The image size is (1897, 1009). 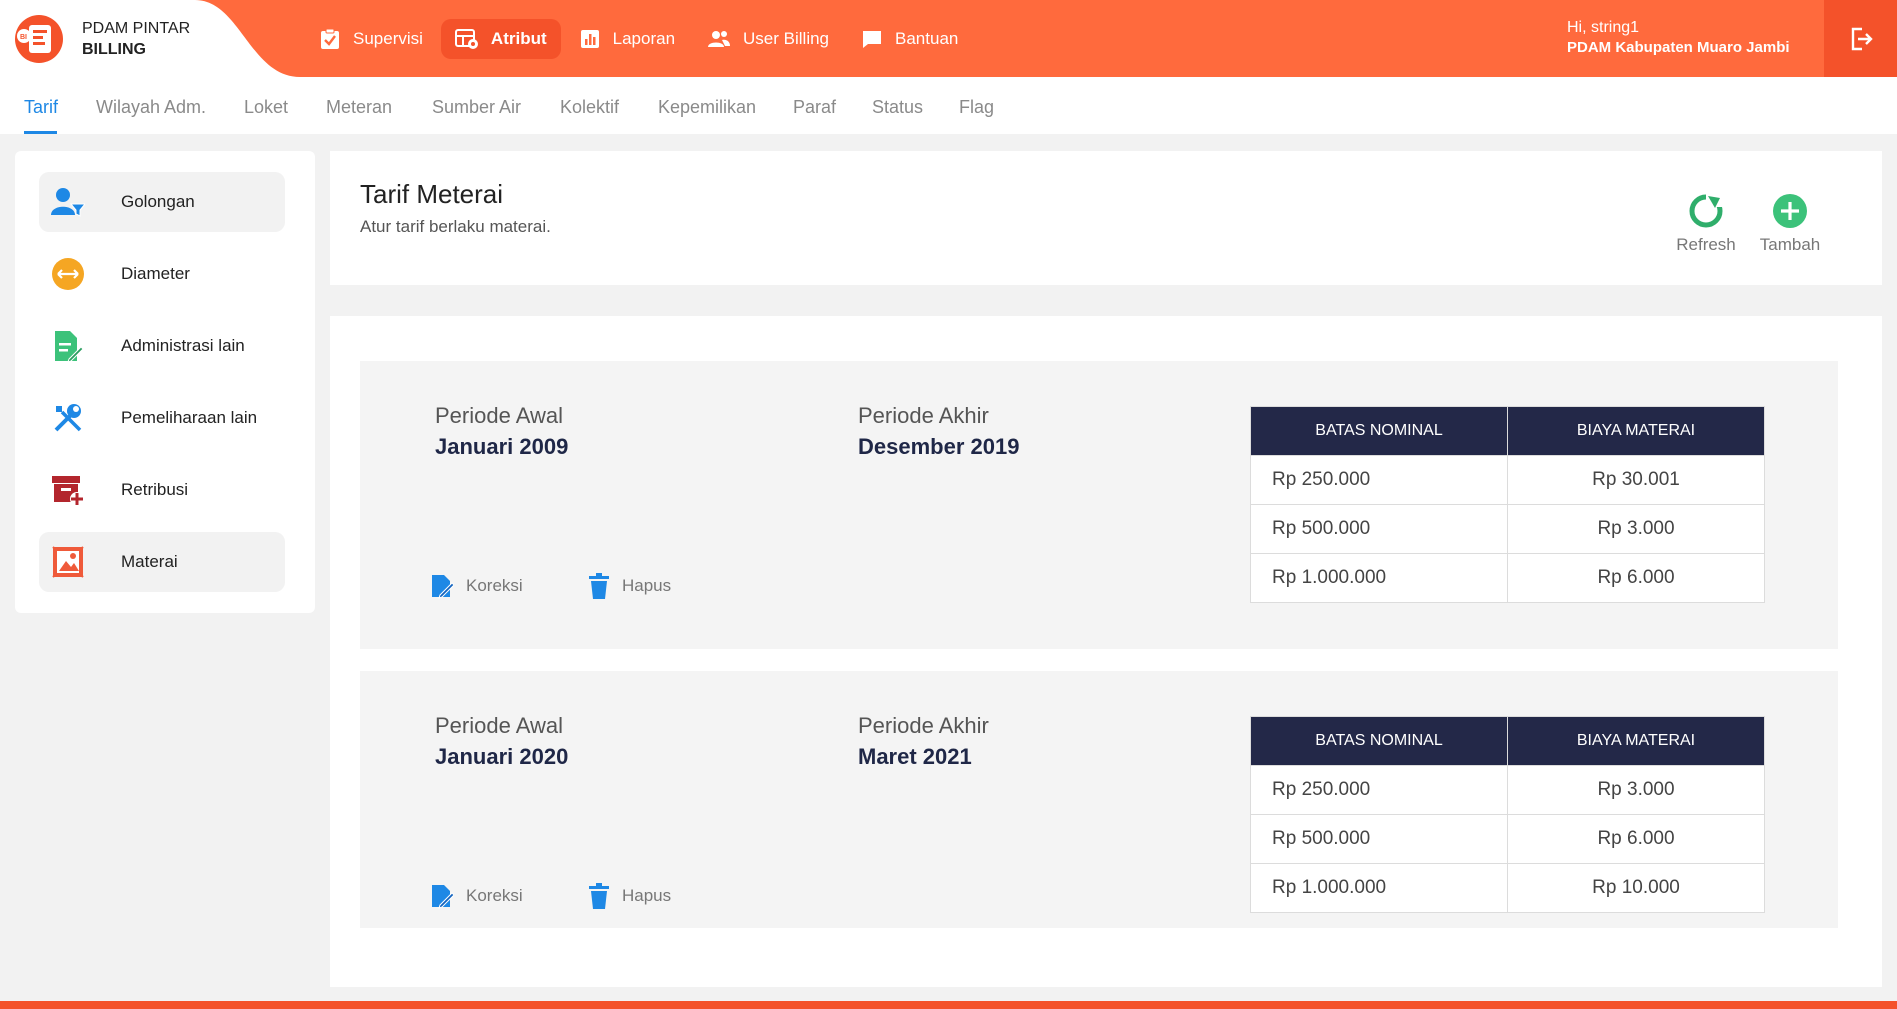 What do you see at coordinates (518, 38) in the screenshot?
I see `nav-label: Atribut` at bounding box center [518, 38].